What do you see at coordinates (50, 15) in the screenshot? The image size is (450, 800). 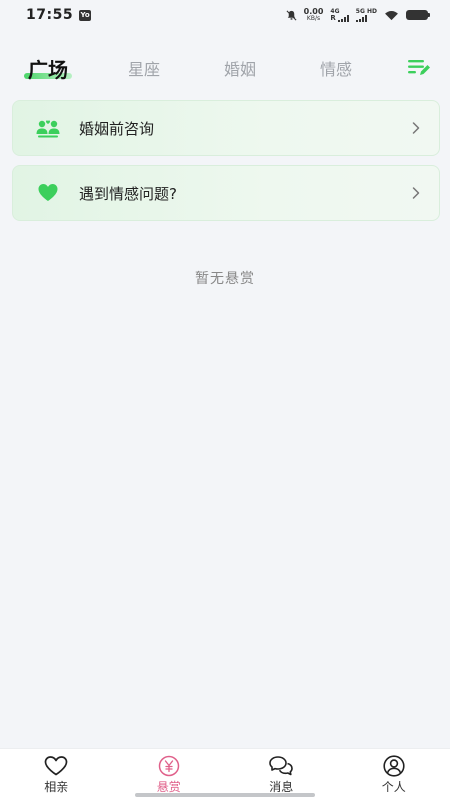 I see `status-time: 17:55` at bounding box center [50, 15].